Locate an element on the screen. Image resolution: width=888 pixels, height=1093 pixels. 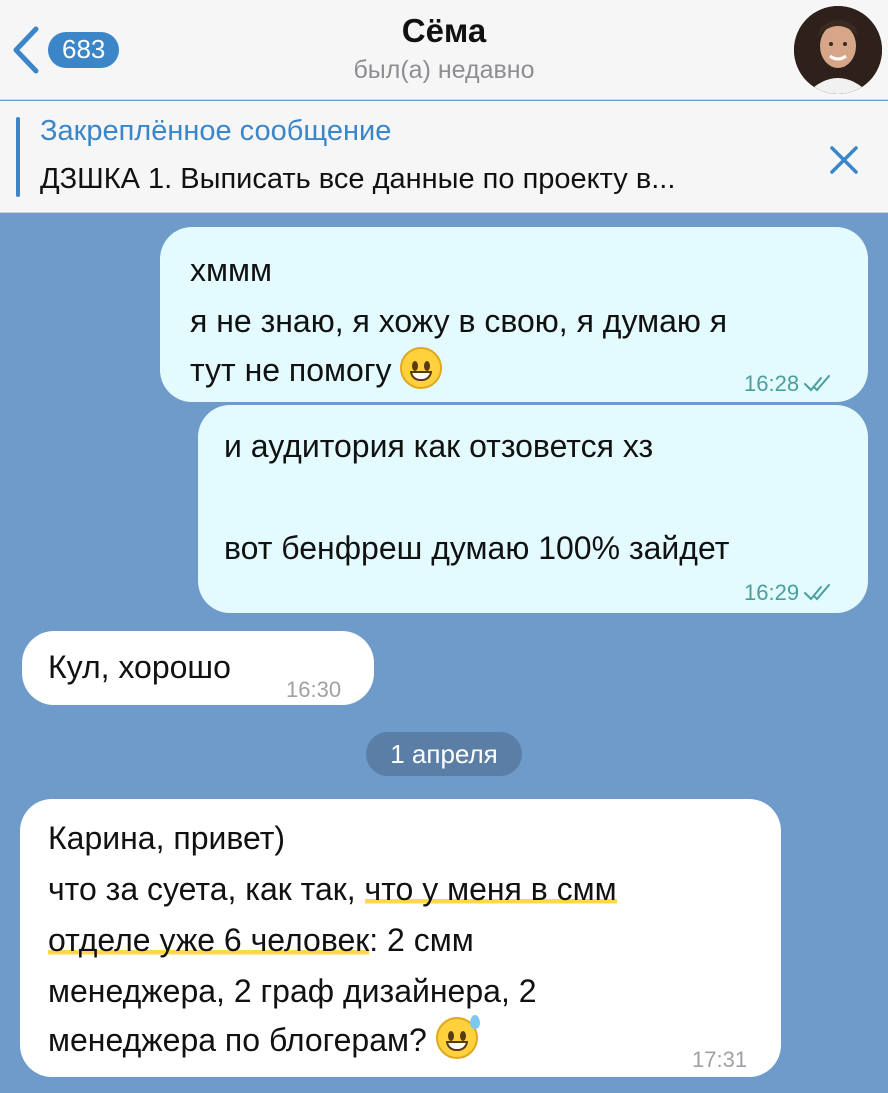
message-line-with-emoji: менеджера по блогерам? is located at coordinates (264, 1039).